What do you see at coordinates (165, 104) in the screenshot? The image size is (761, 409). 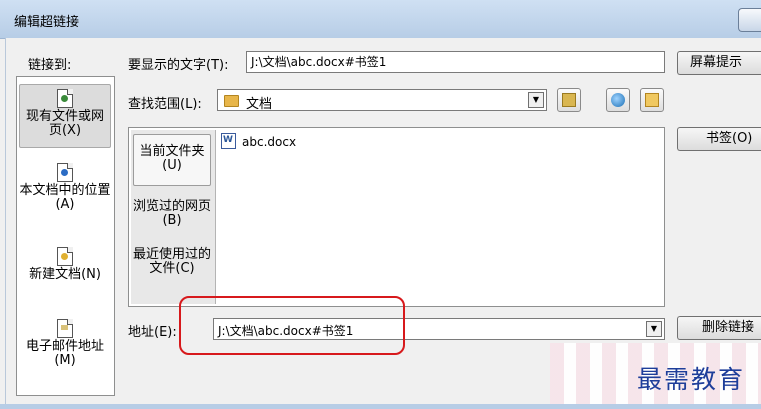 I see `look-in-label: 查找范围(L):` at bounding box center [165, 104].